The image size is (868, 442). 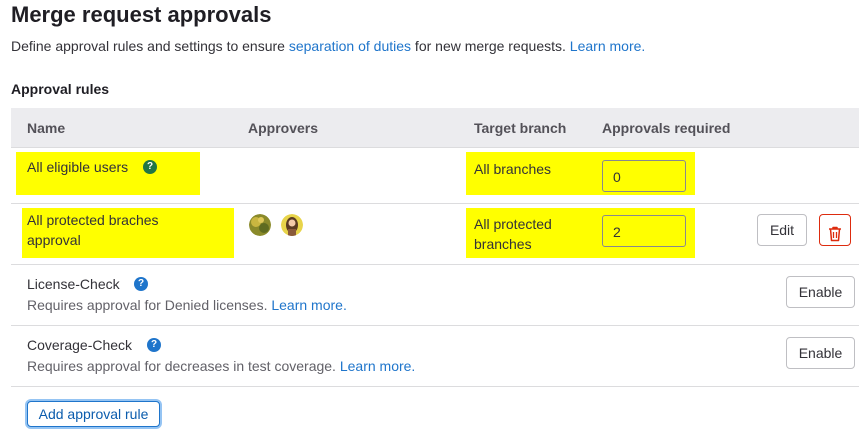 What do you see at coordinates (490, 46) in the screenshot?
I see `description-text-suffix: for new merge requests.` at bounding box center [490, 46].